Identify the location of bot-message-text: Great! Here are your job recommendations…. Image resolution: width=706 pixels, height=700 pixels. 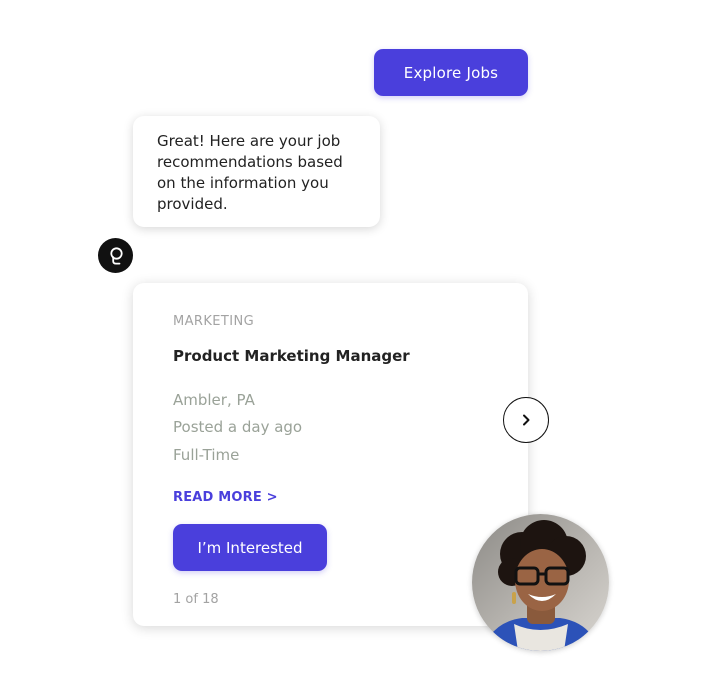
(250, 172).